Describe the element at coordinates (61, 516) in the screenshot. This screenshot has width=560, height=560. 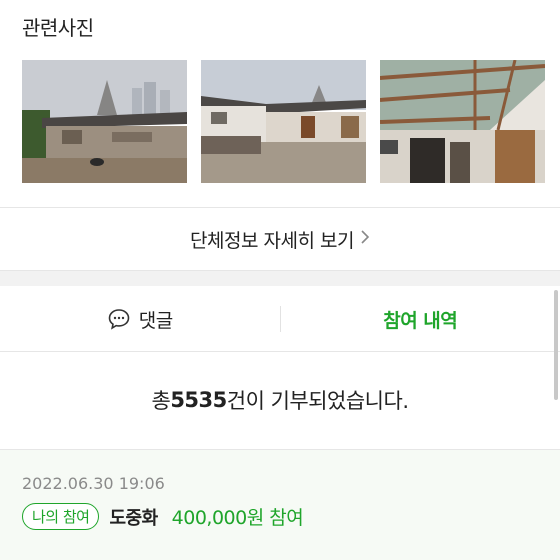
I see `my-participation-badge: 나의 참여` at that location.